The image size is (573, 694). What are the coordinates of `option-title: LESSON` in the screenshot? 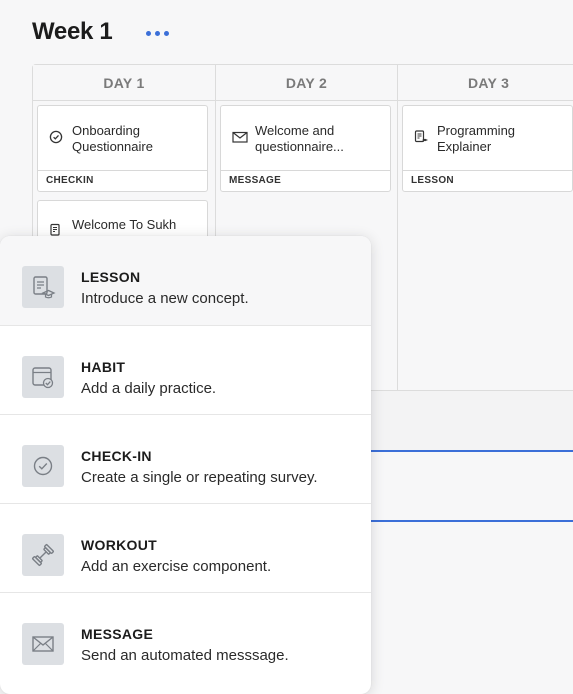 It's located at (111, 277).